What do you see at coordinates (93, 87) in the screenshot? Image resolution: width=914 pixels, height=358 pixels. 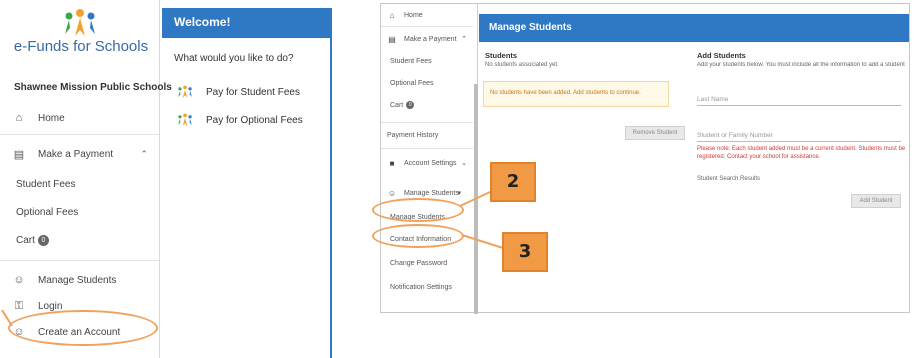 I see `district-name: Shawnee Mission Public Schools` at bounding box center [93, 87].